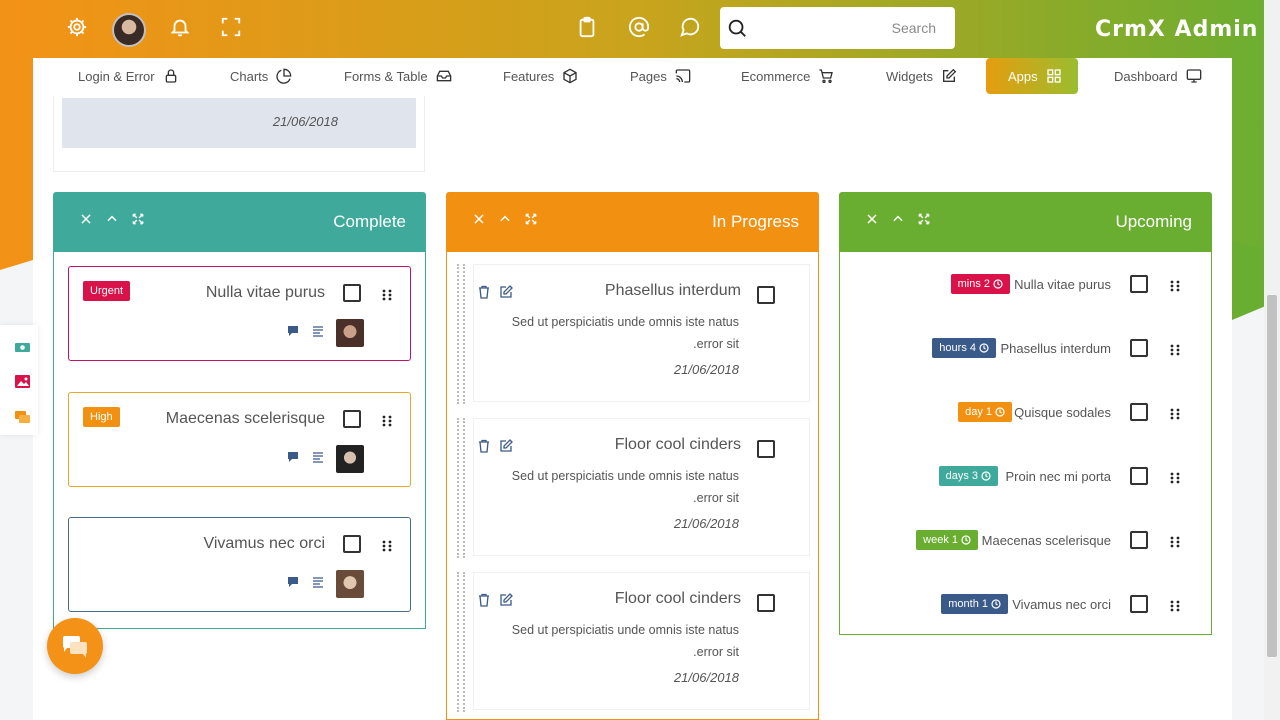 This screenshot has height=720, width=1280. What do you see at coordinates (1272, 476) in the screenshot?
I see `page-scrollbar-thumb` at bounding box center [1272, 476].